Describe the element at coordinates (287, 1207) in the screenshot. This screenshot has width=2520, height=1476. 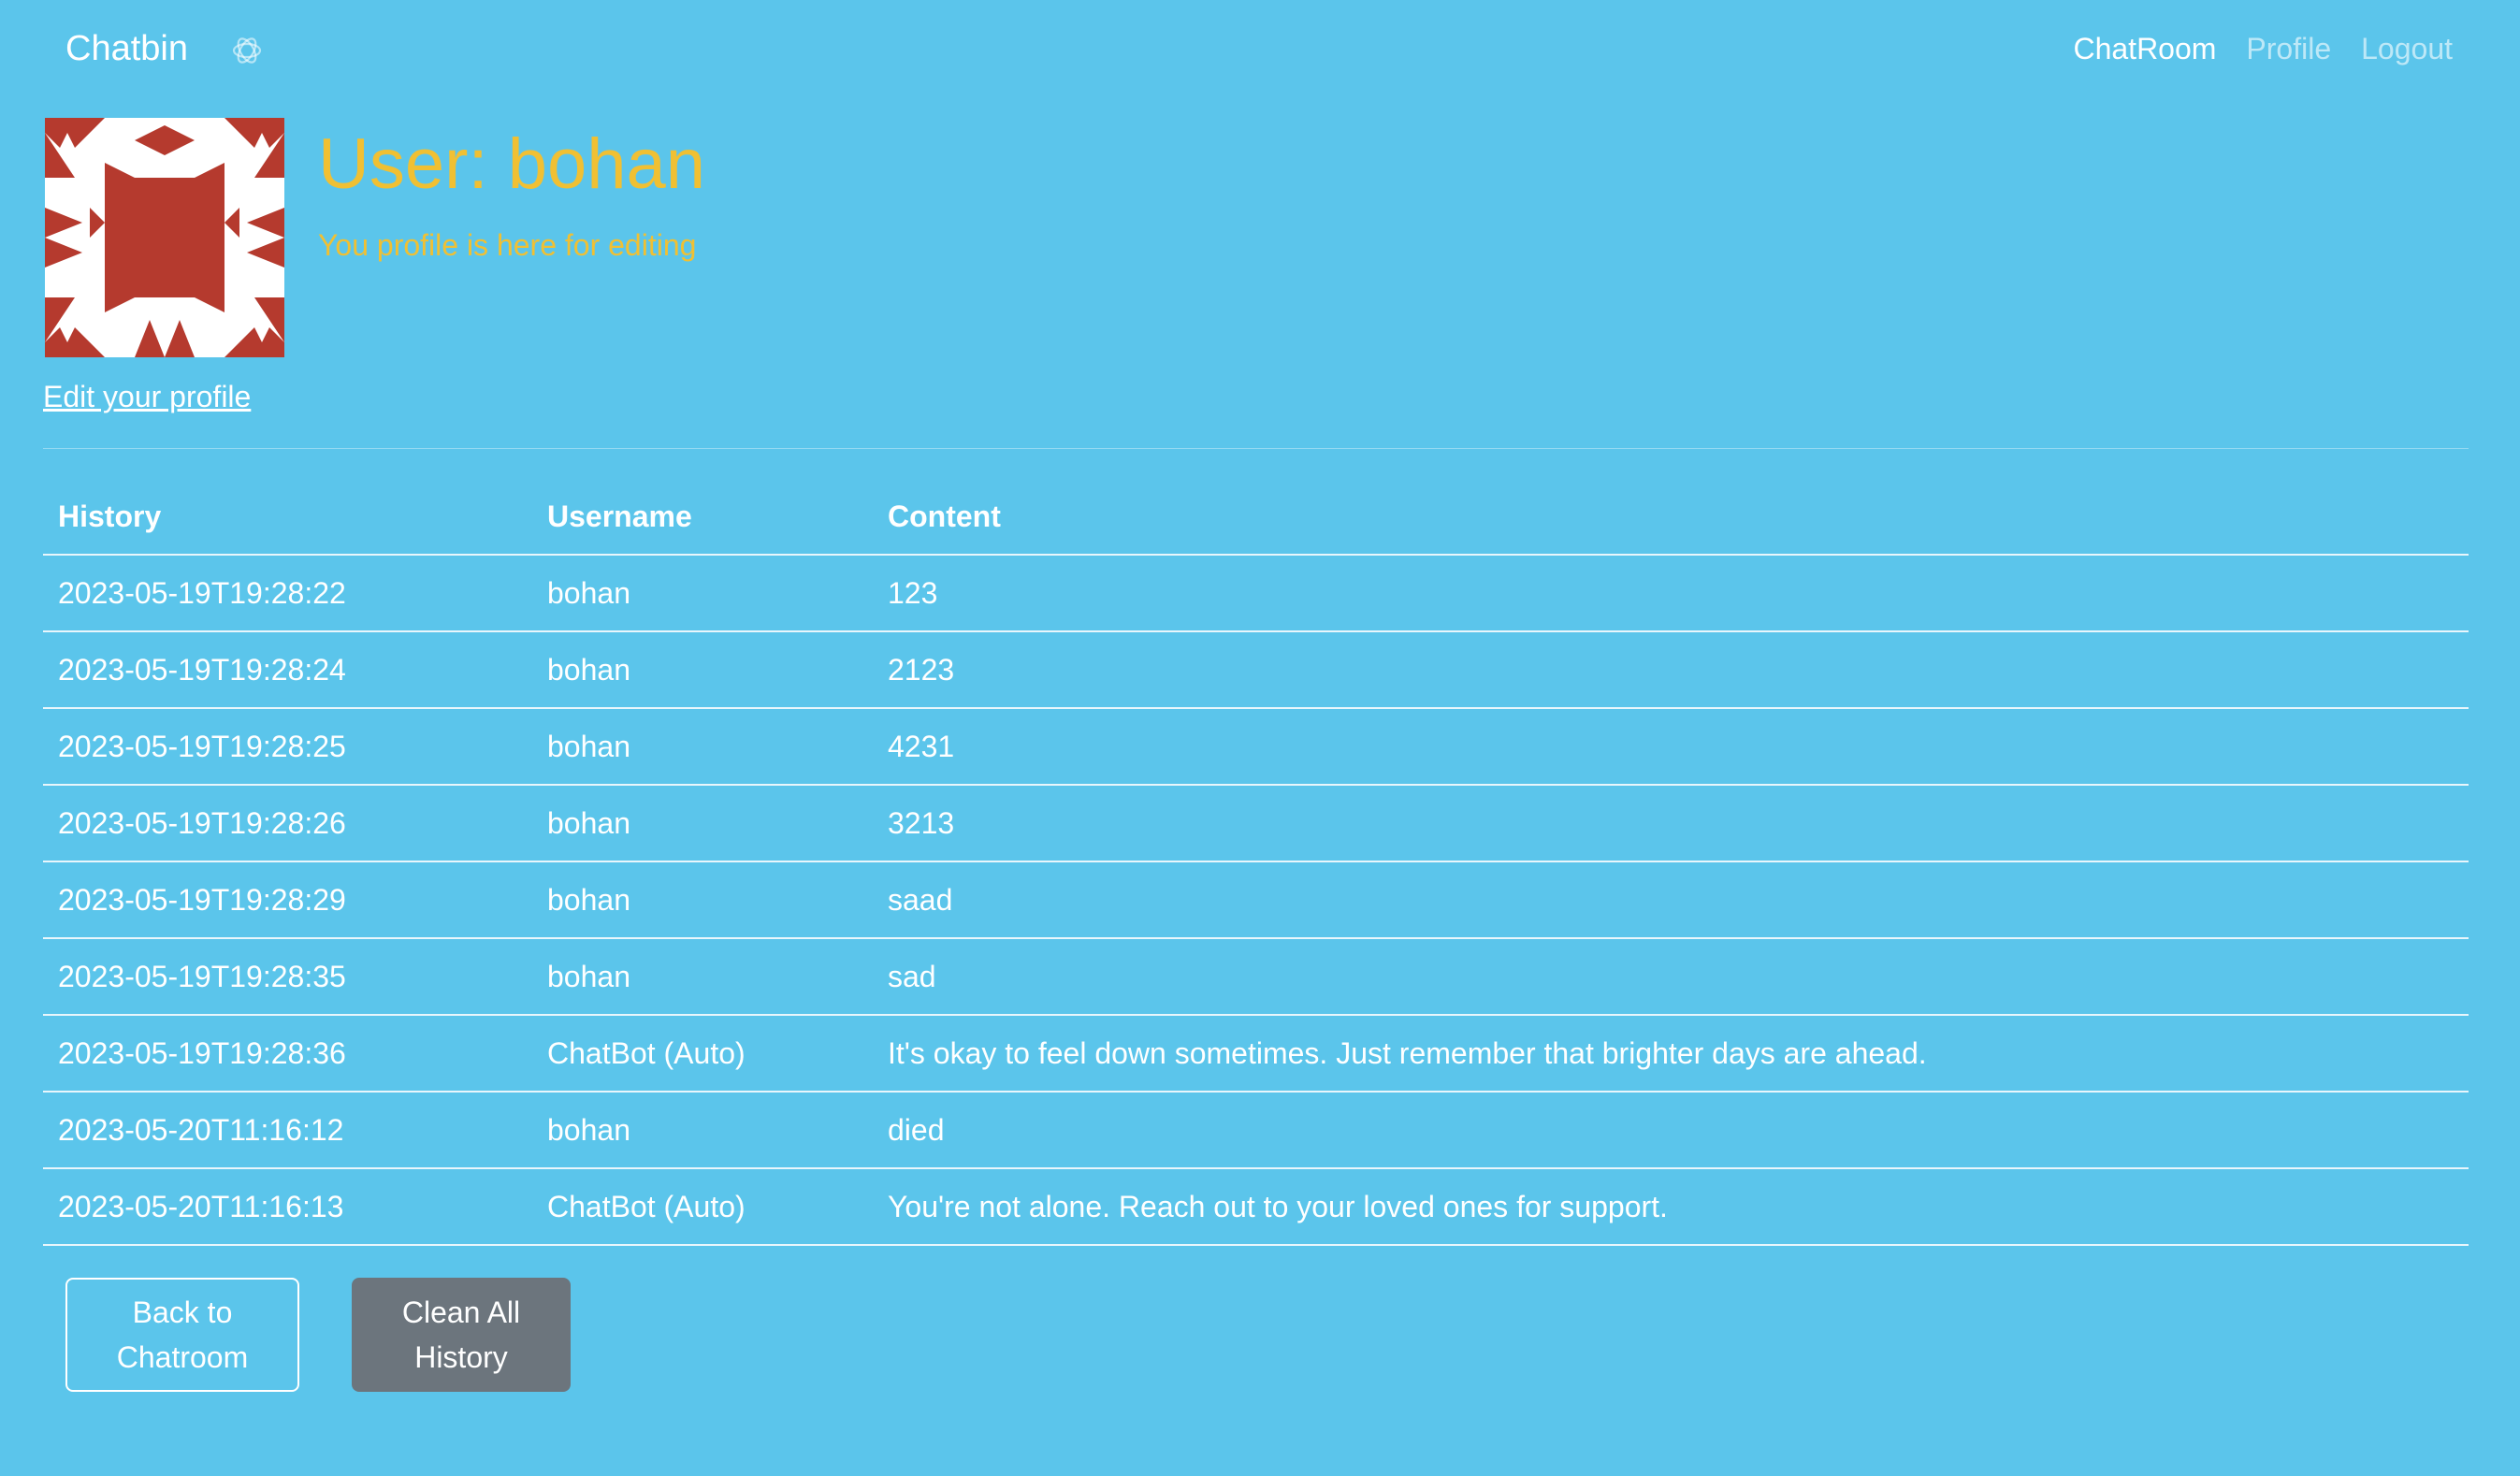
I see `cell-timestamp: 2023-05-20T11:16:13` at that location.